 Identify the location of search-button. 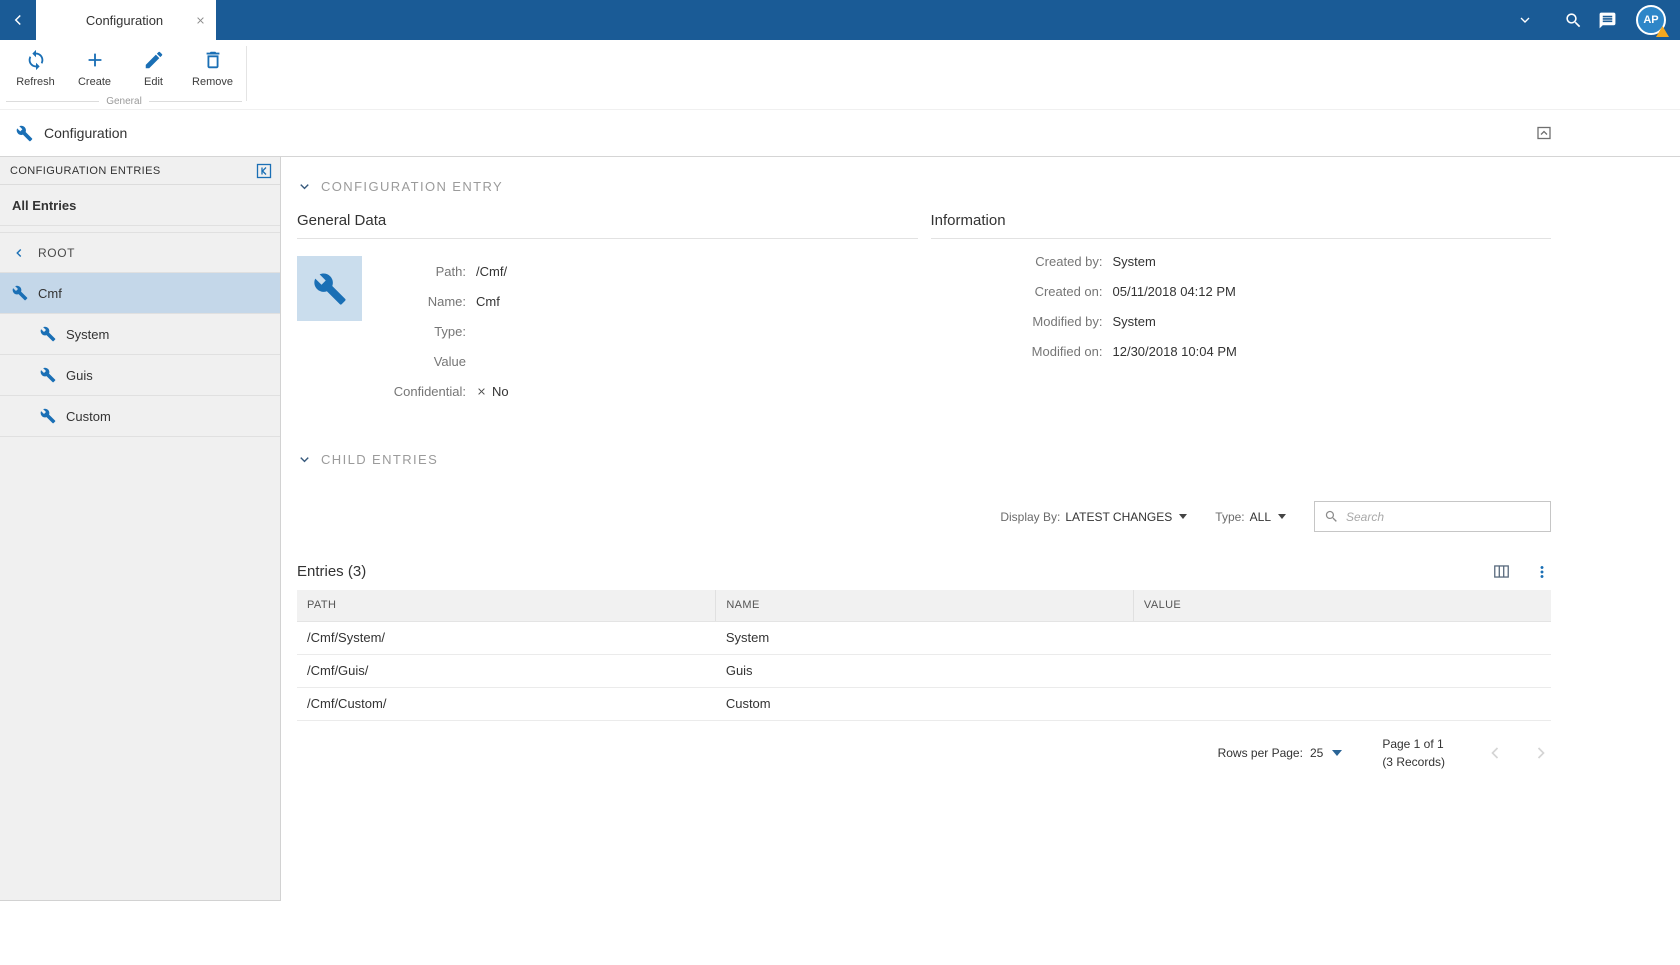
(1573, 20).